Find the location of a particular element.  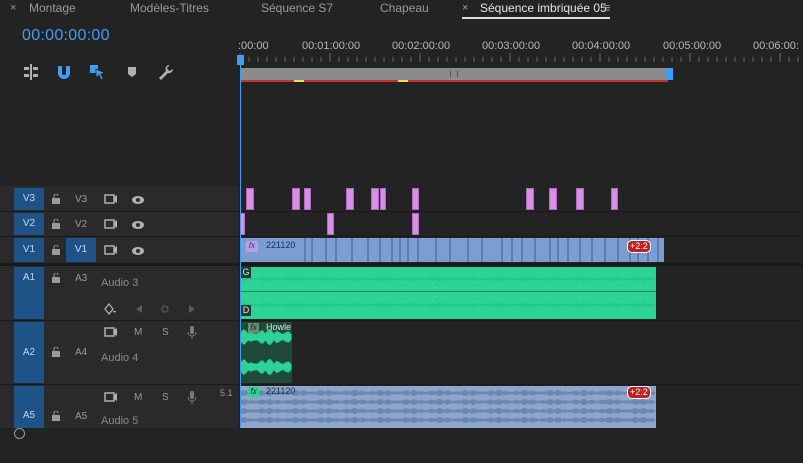

source-patch-v1: V1 is located at coordinates (29, 250).